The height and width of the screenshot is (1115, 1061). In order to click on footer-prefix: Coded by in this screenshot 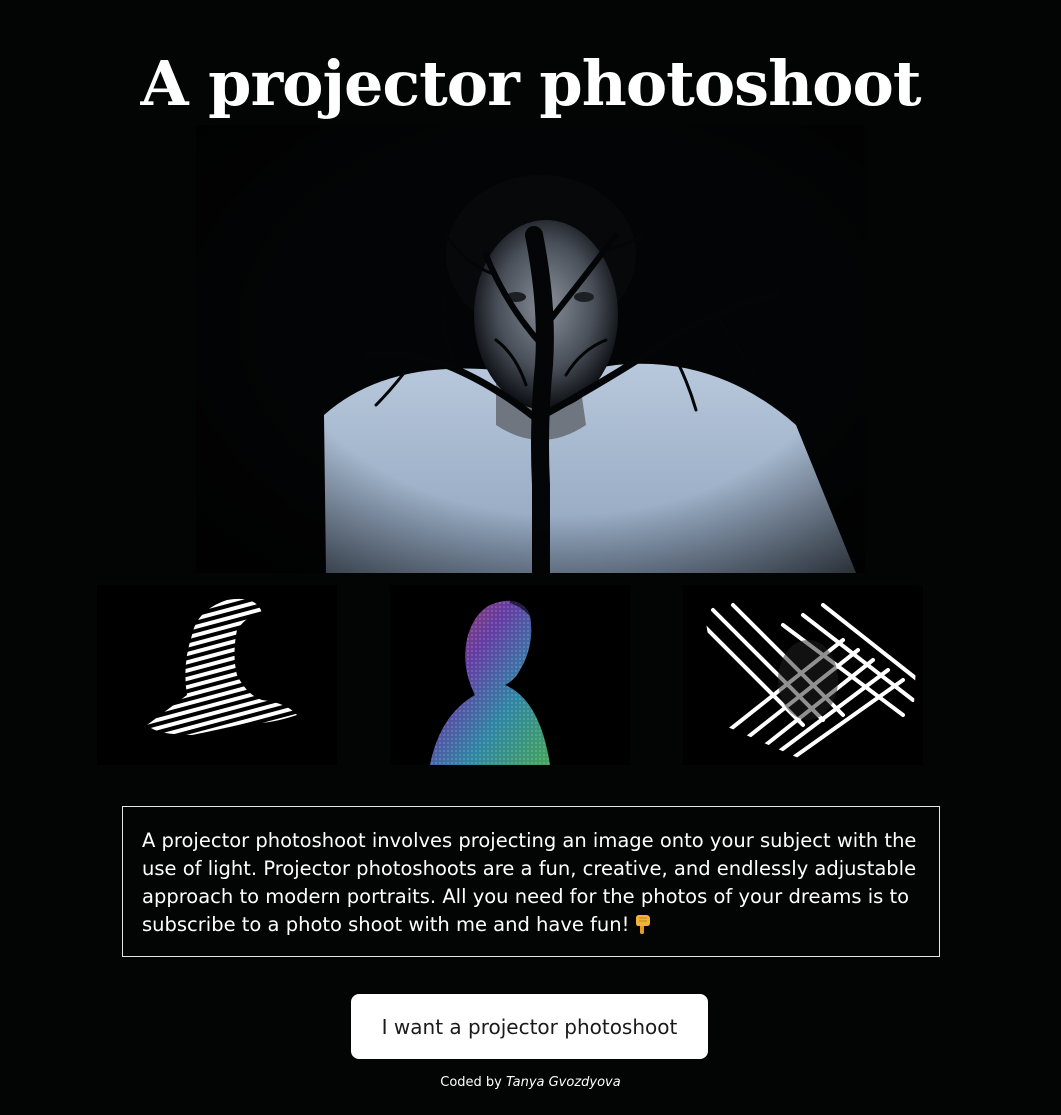, I will do `click(471, 1082)`.